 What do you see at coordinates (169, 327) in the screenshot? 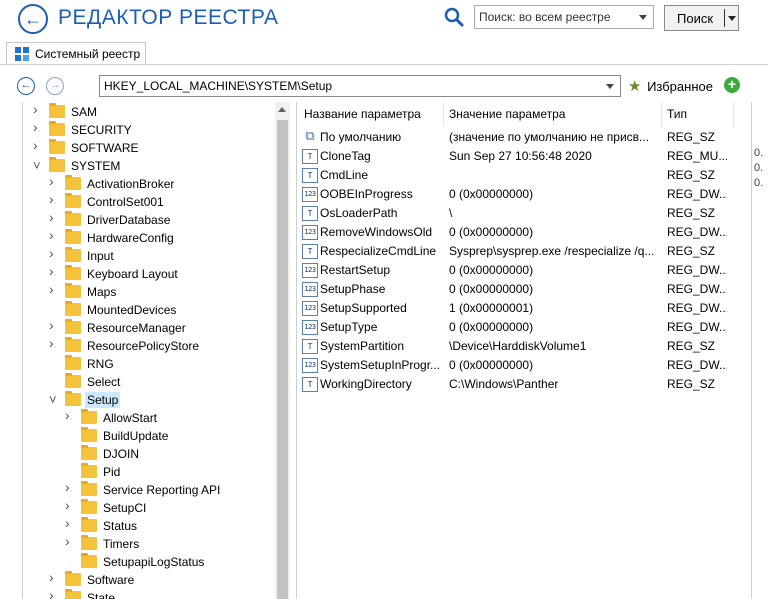
I see `tree-item: › ResourceManager` at bounding box center [169, 327].